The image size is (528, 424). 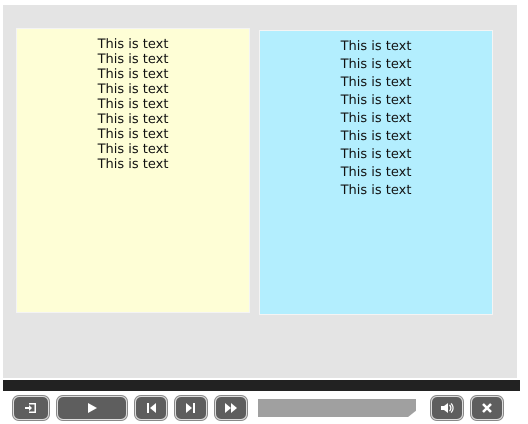 I want to click on skip-forward-icon, so click(x=191, y=408).